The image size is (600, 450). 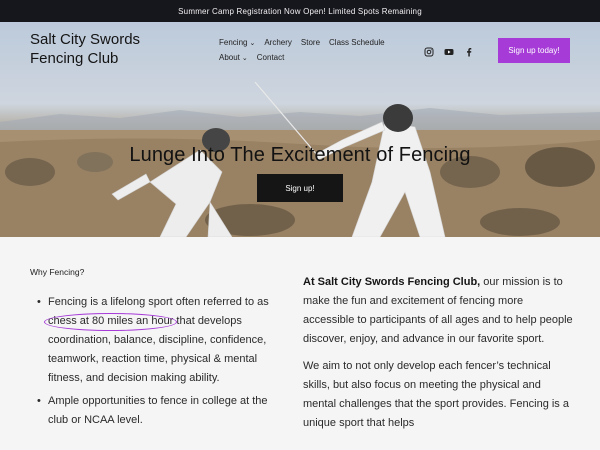 What do you see at coordinates (357, 42) in the screenshot?
I see `nav-class-schedule: Class Schedule` at bounding box center [357, 42].